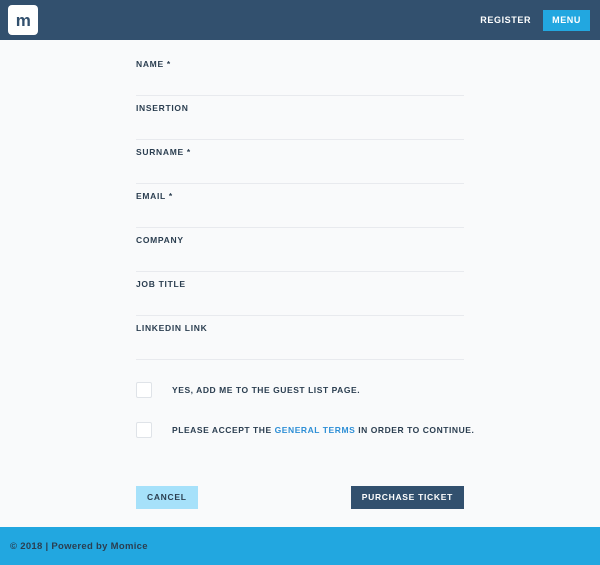  I want to click on footer-copyright: © 2018 | Powered by Momice, so click(79, 546).